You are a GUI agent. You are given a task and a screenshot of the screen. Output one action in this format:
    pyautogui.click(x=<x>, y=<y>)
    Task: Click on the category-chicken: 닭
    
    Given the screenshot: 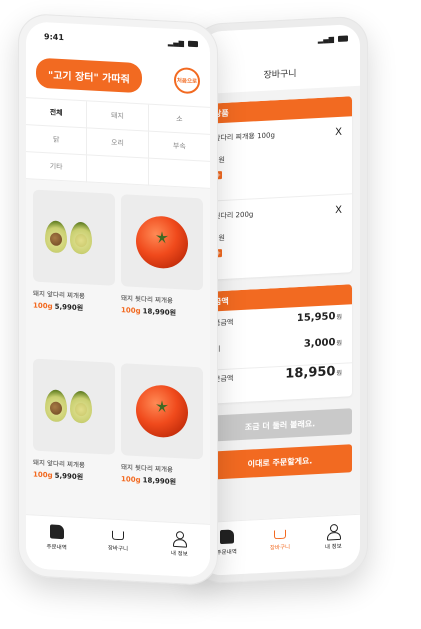 What is the action you would take?
    pyautogui.click(x=57, y=140)
    